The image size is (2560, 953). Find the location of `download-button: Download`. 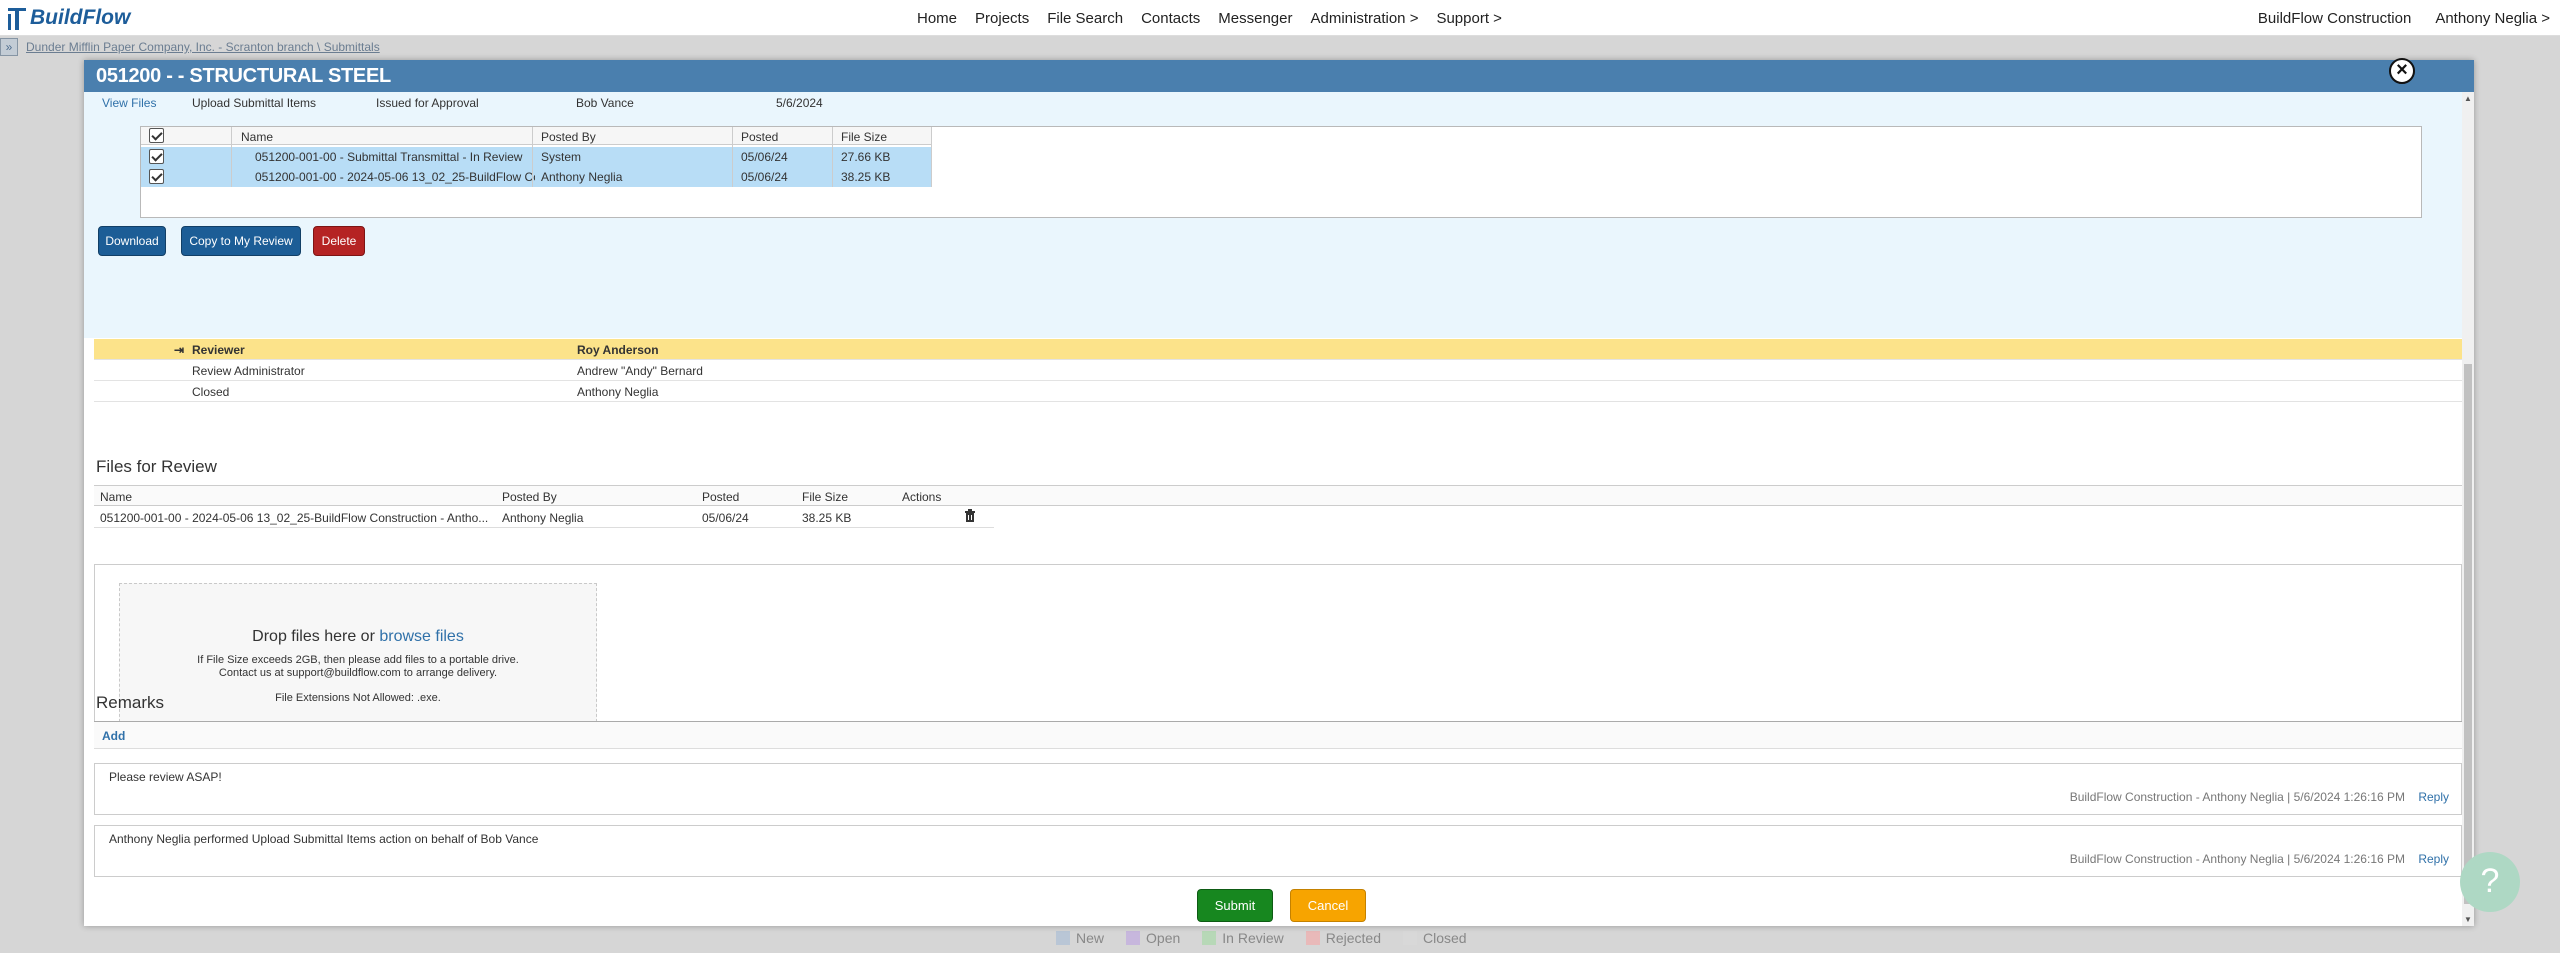

download-button: Download is located at coordinates (132, 241).